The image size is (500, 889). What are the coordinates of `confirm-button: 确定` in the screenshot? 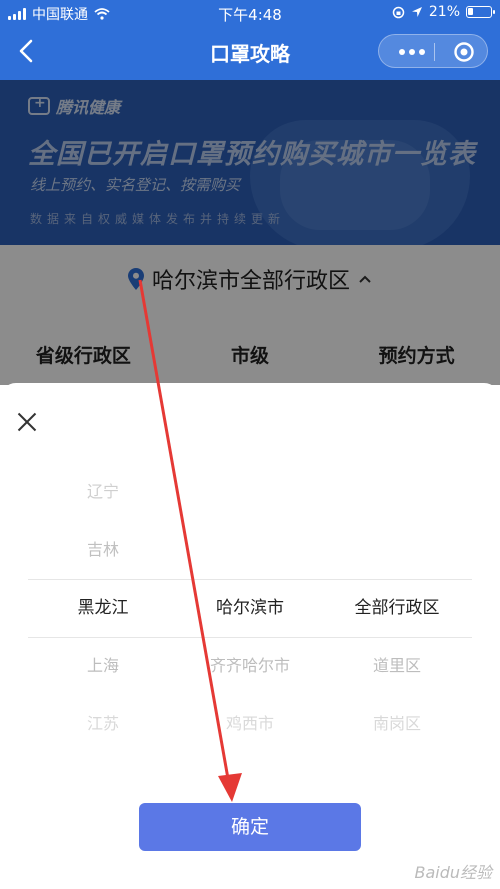 It's located at (250, 827).